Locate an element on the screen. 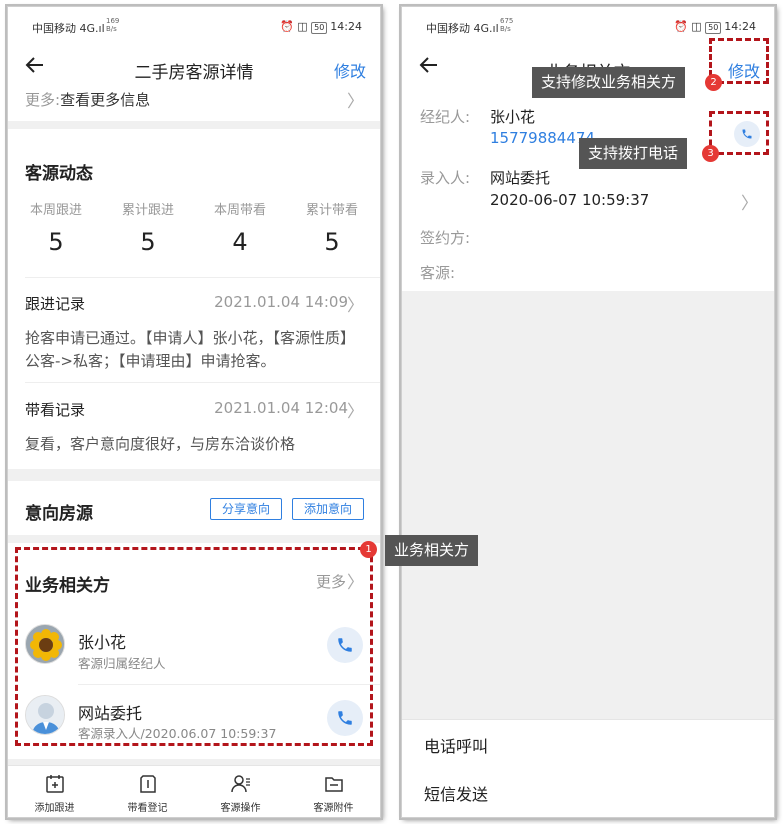  annotation-tooltip-3: 支持拨打电话 is located at coordinates (633, 153).